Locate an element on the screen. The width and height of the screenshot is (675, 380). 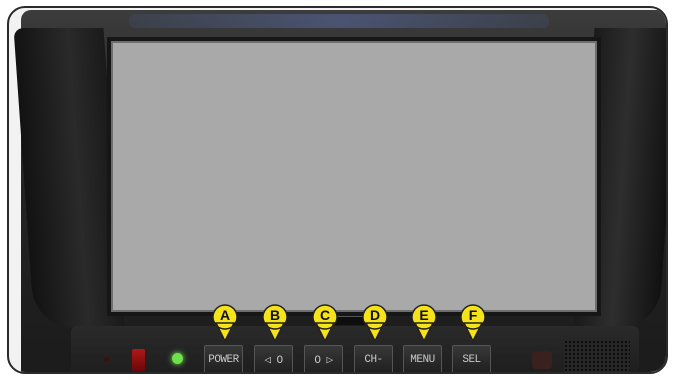
callout-letter: B is located at coordinates (275, 315).